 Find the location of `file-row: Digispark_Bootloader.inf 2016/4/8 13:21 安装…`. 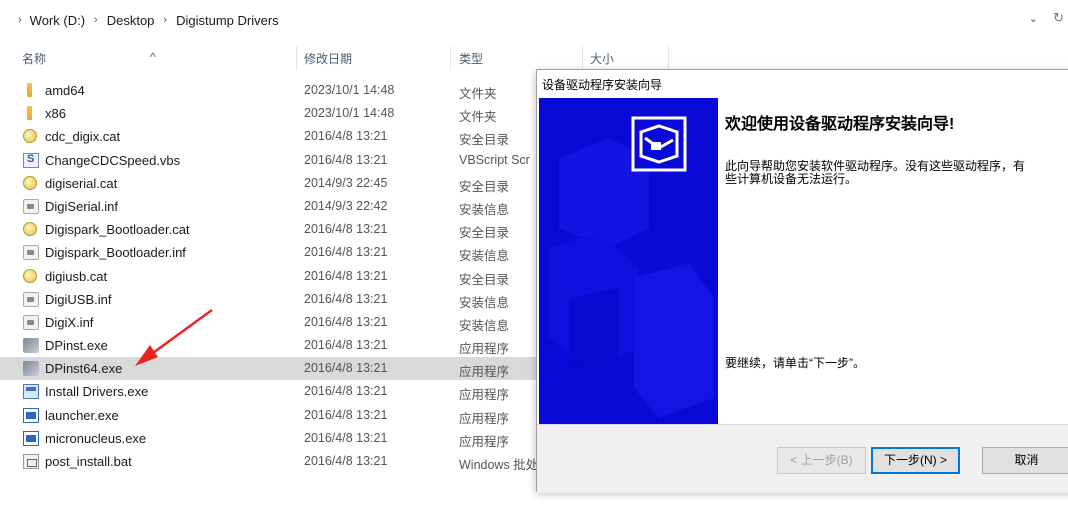

file-row: Digispark_Bootloader.inf 2016/4/8 13:21 安装… is located at coordinates (270, 252).